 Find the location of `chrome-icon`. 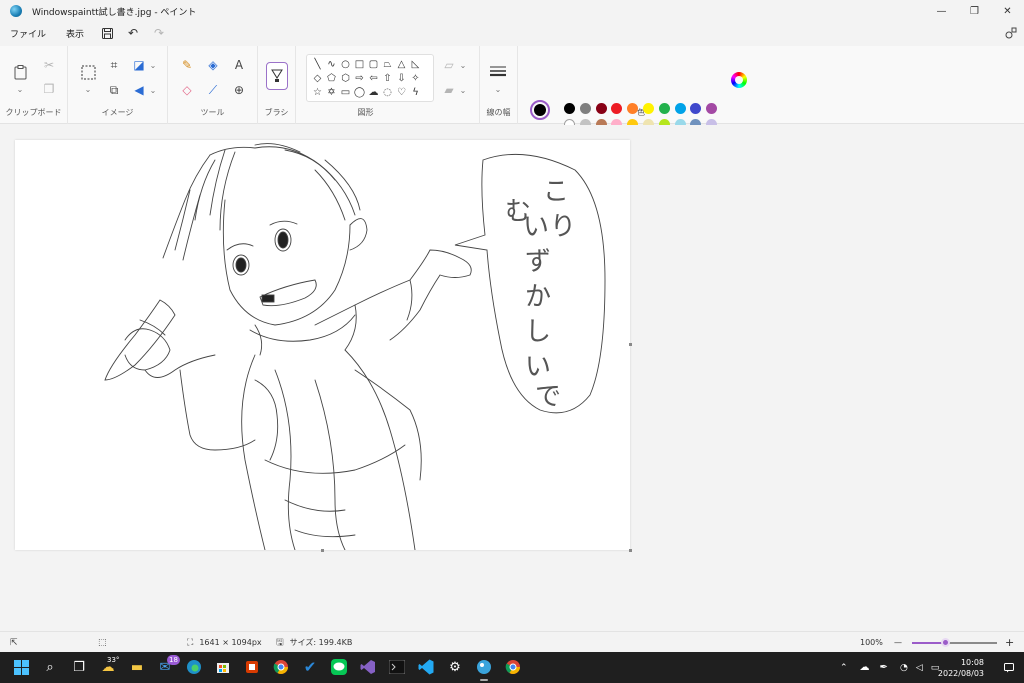

chrome-icon is located at coordinates (281, 667).